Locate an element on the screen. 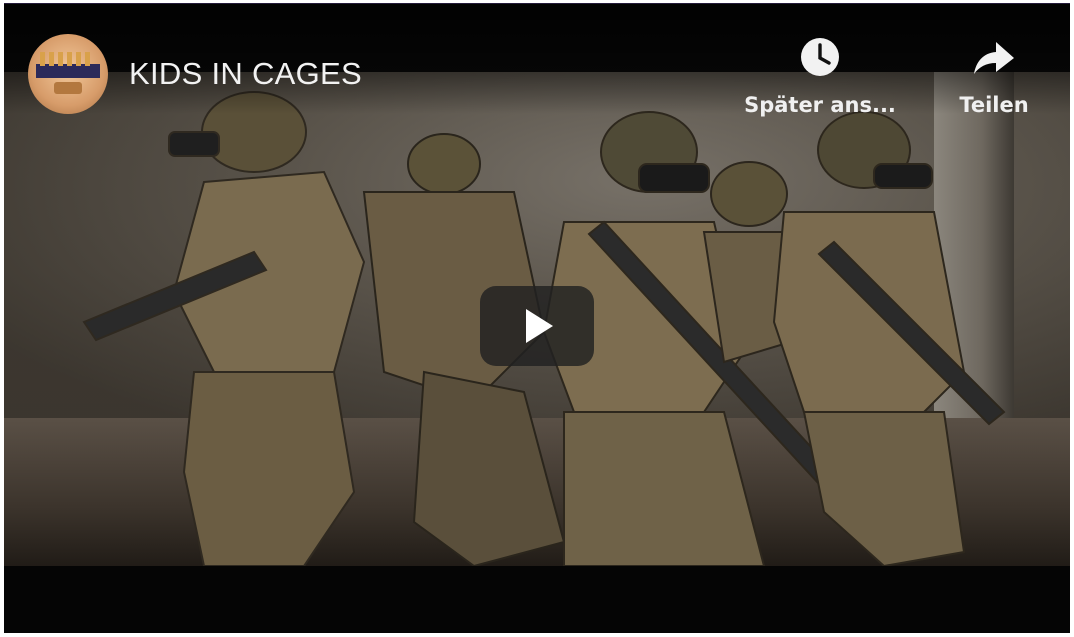 The image size is (1074, 637). video-title: KIDS IN CAGES is located at coordinates (245, 74).